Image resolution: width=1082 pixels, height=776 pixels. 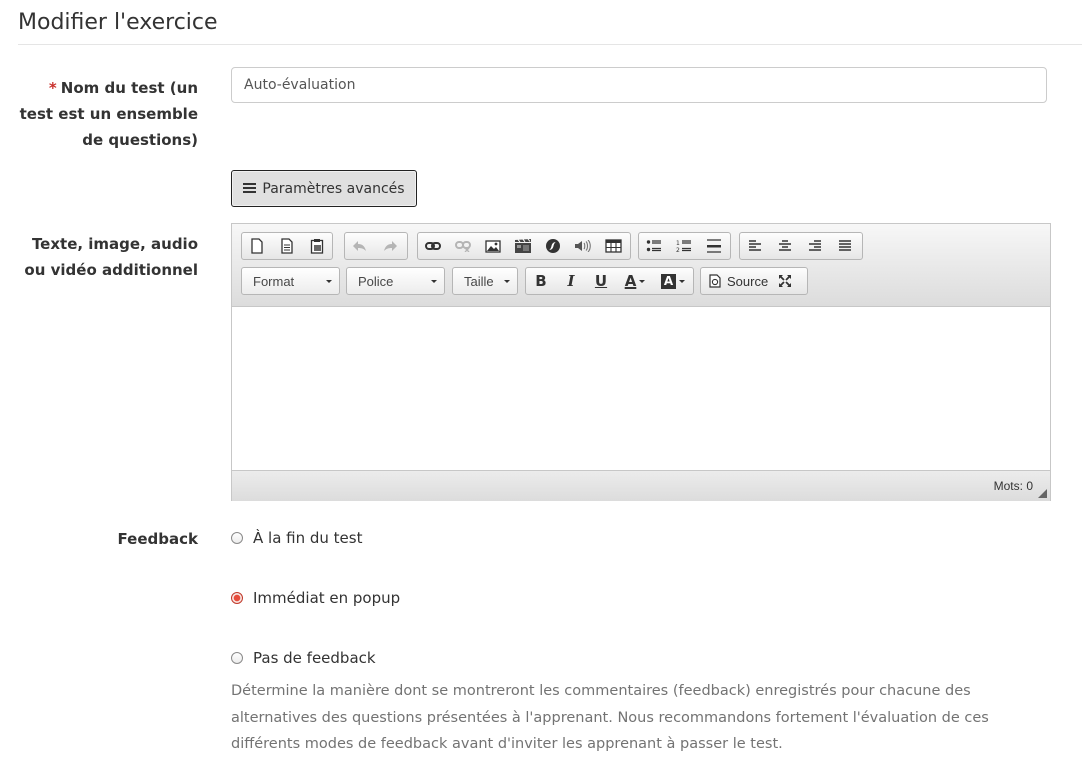 I want to click on source-button: Source, so click(x=738, y=281).